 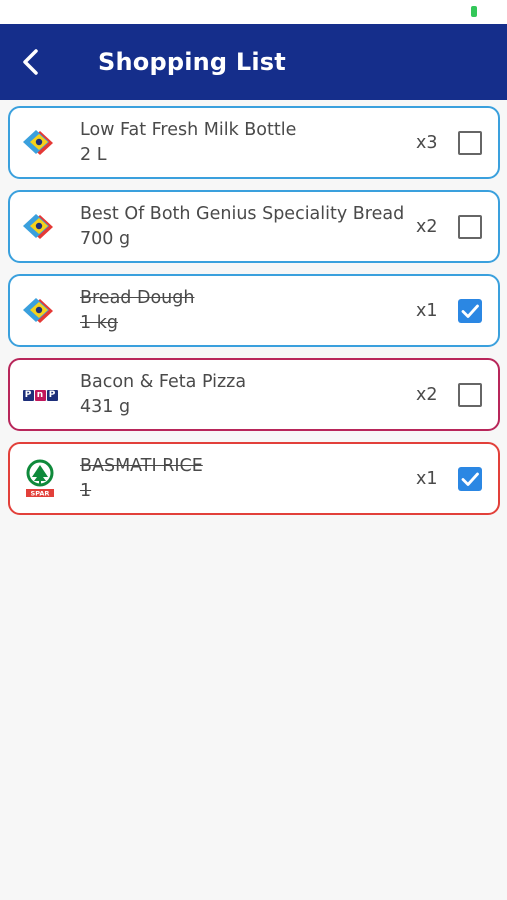 I want to click on item-name: BASMATI RICE, so click(x=141, y=466).